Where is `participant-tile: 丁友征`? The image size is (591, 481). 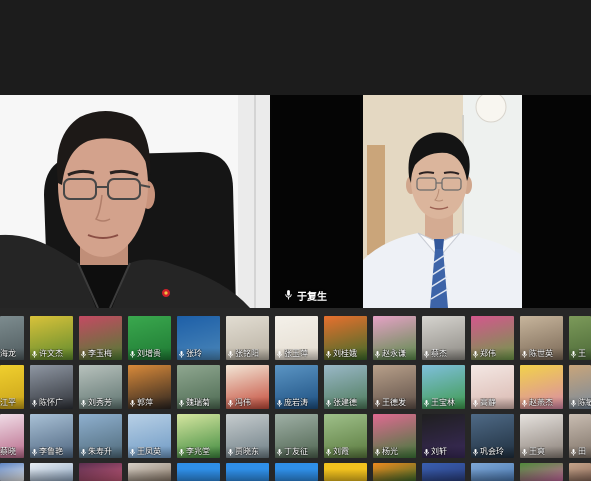 participant-tile: 丁友征 is located at coordinates (296, 436).